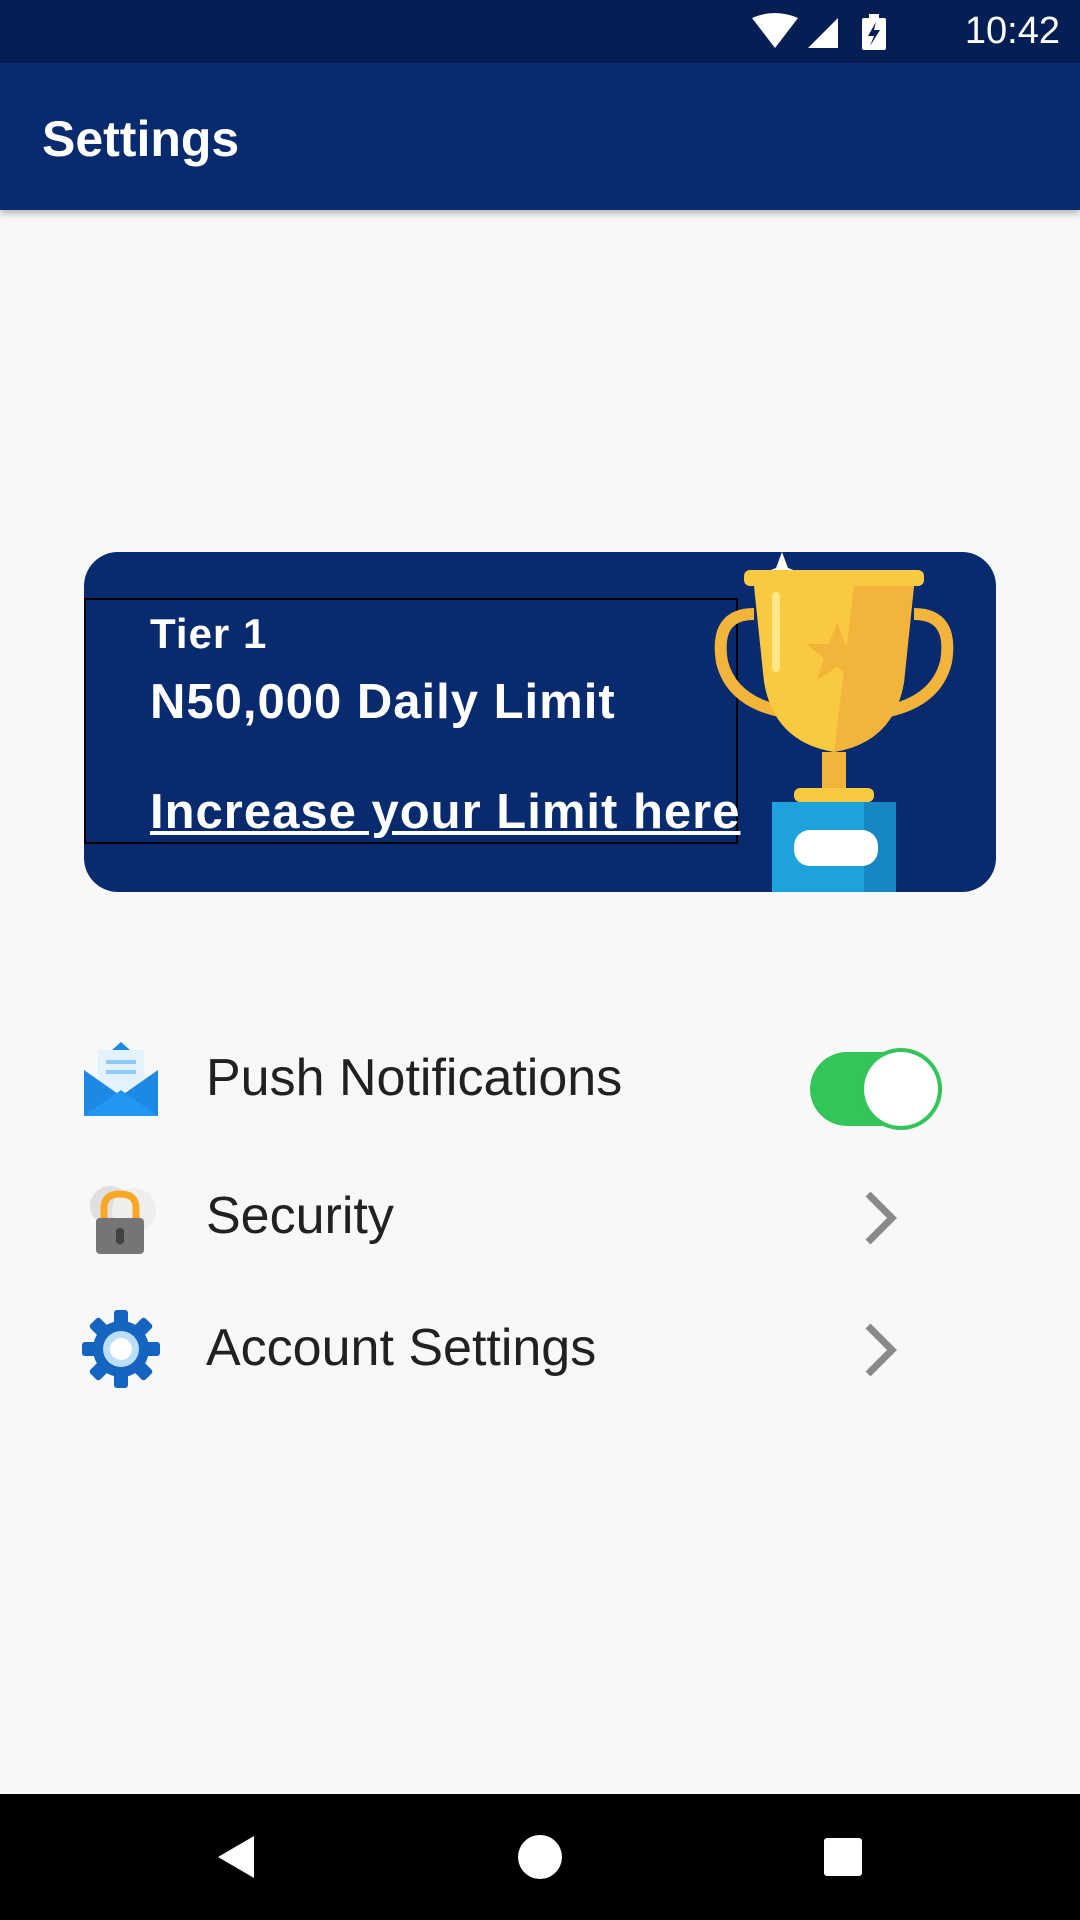 This screenshot has width=1080, height=1920. What do you see at coordinates (540, 1213) in the screenshot?
I see `settings-row-security: Security` at bounding box center [540, 1213].